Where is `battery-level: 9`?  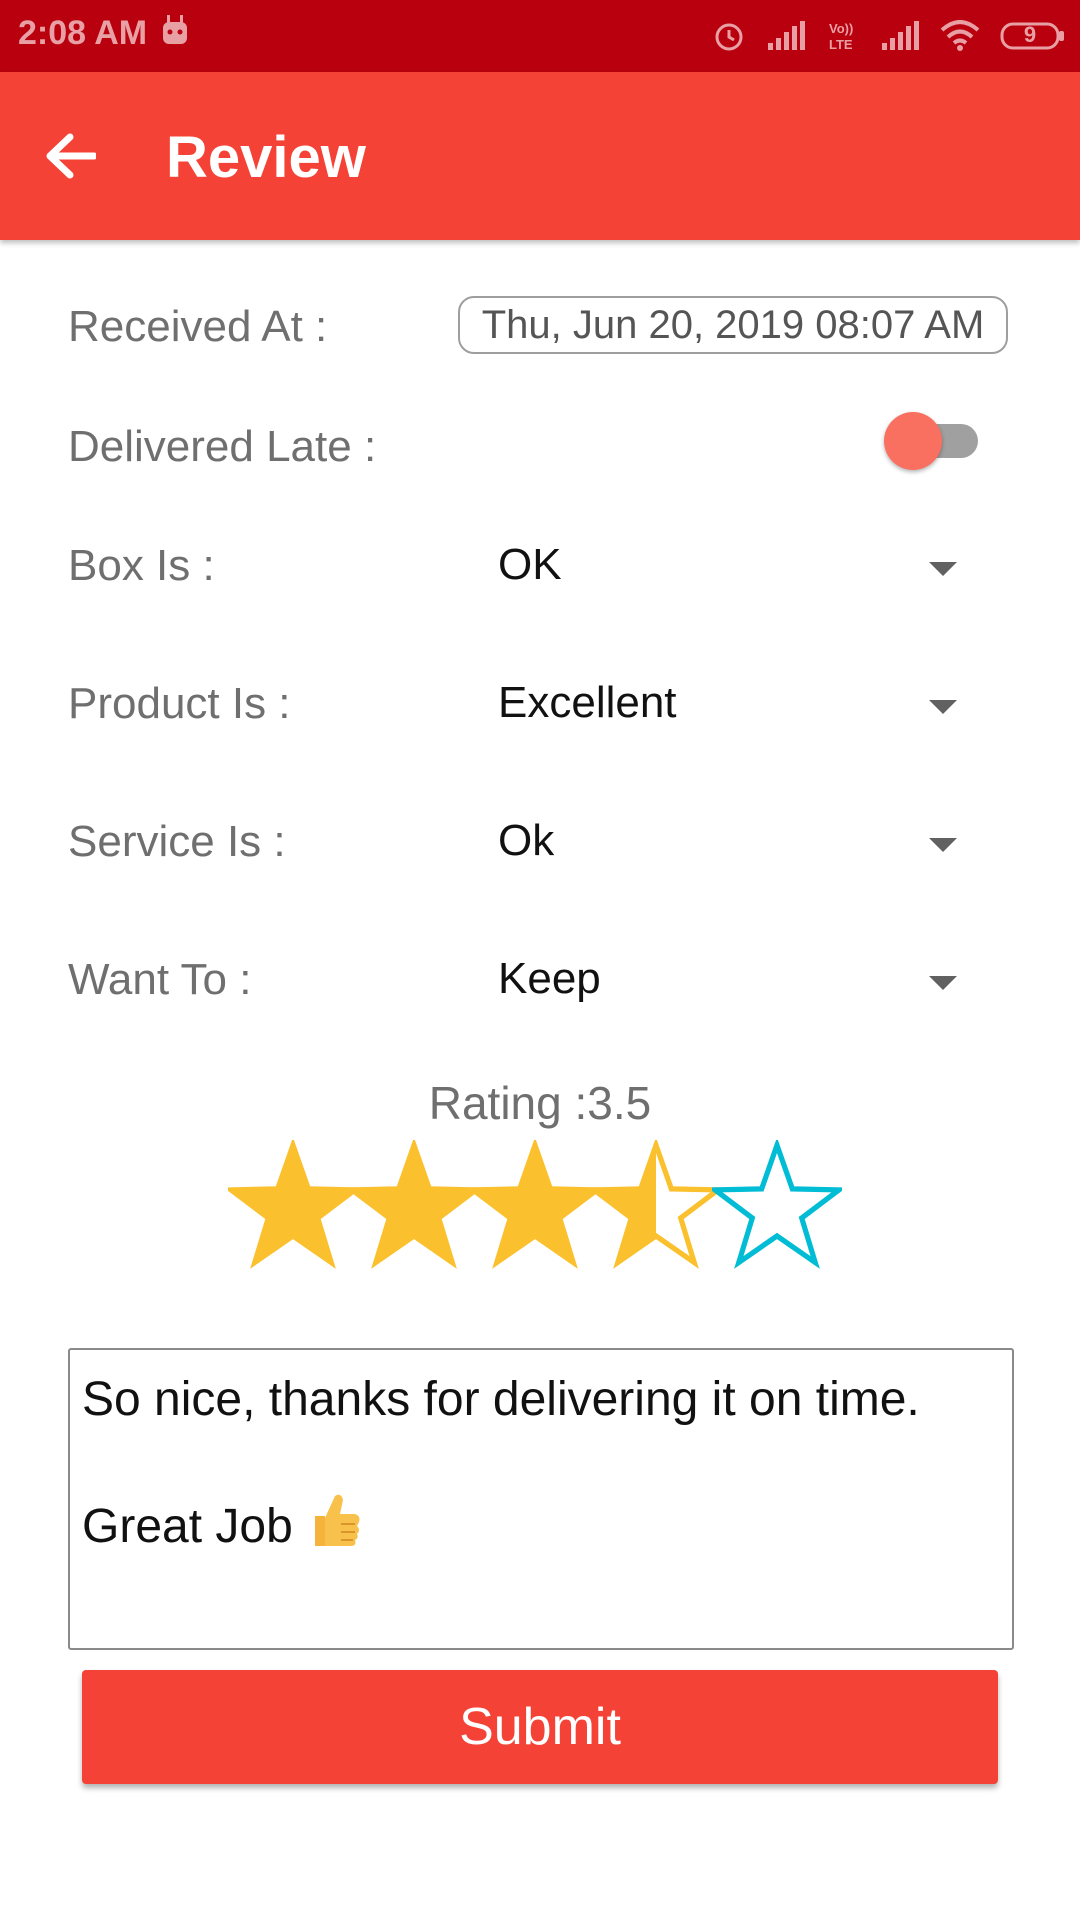 battery-level: 9 is located at coordinates (1030, 34).